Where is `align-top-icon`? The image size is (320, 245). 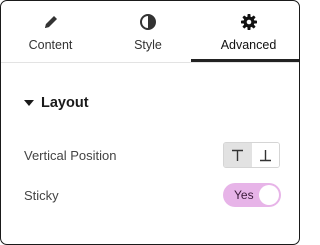 align-top-icon is located at coordinates (237, 155).